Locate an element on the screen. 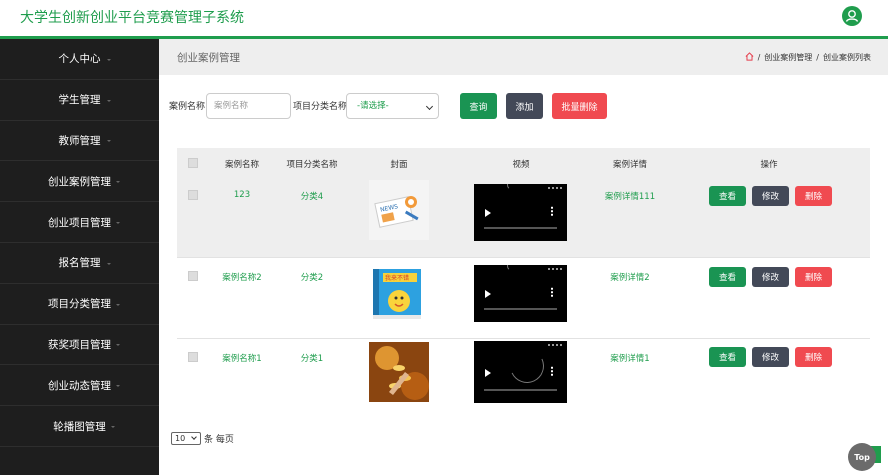  query-button: 查询 is located at coordinates (478, 106).